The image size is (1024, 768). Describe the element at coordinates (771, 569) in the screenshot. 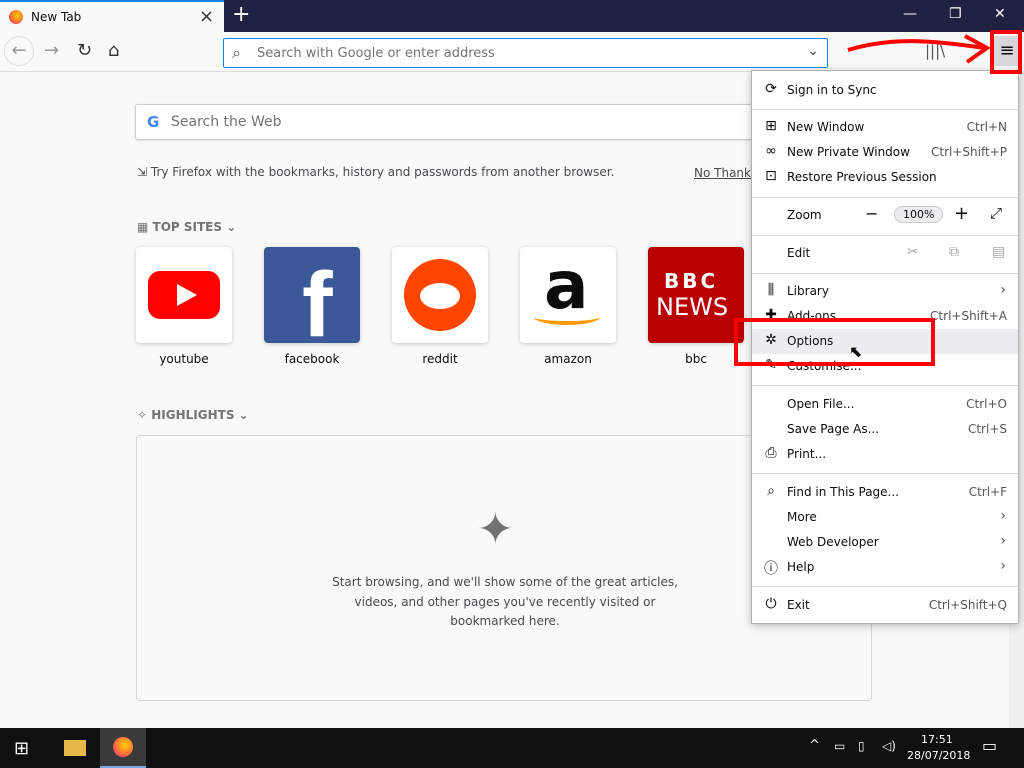

I see `help-icon: ⓘ` at that location.